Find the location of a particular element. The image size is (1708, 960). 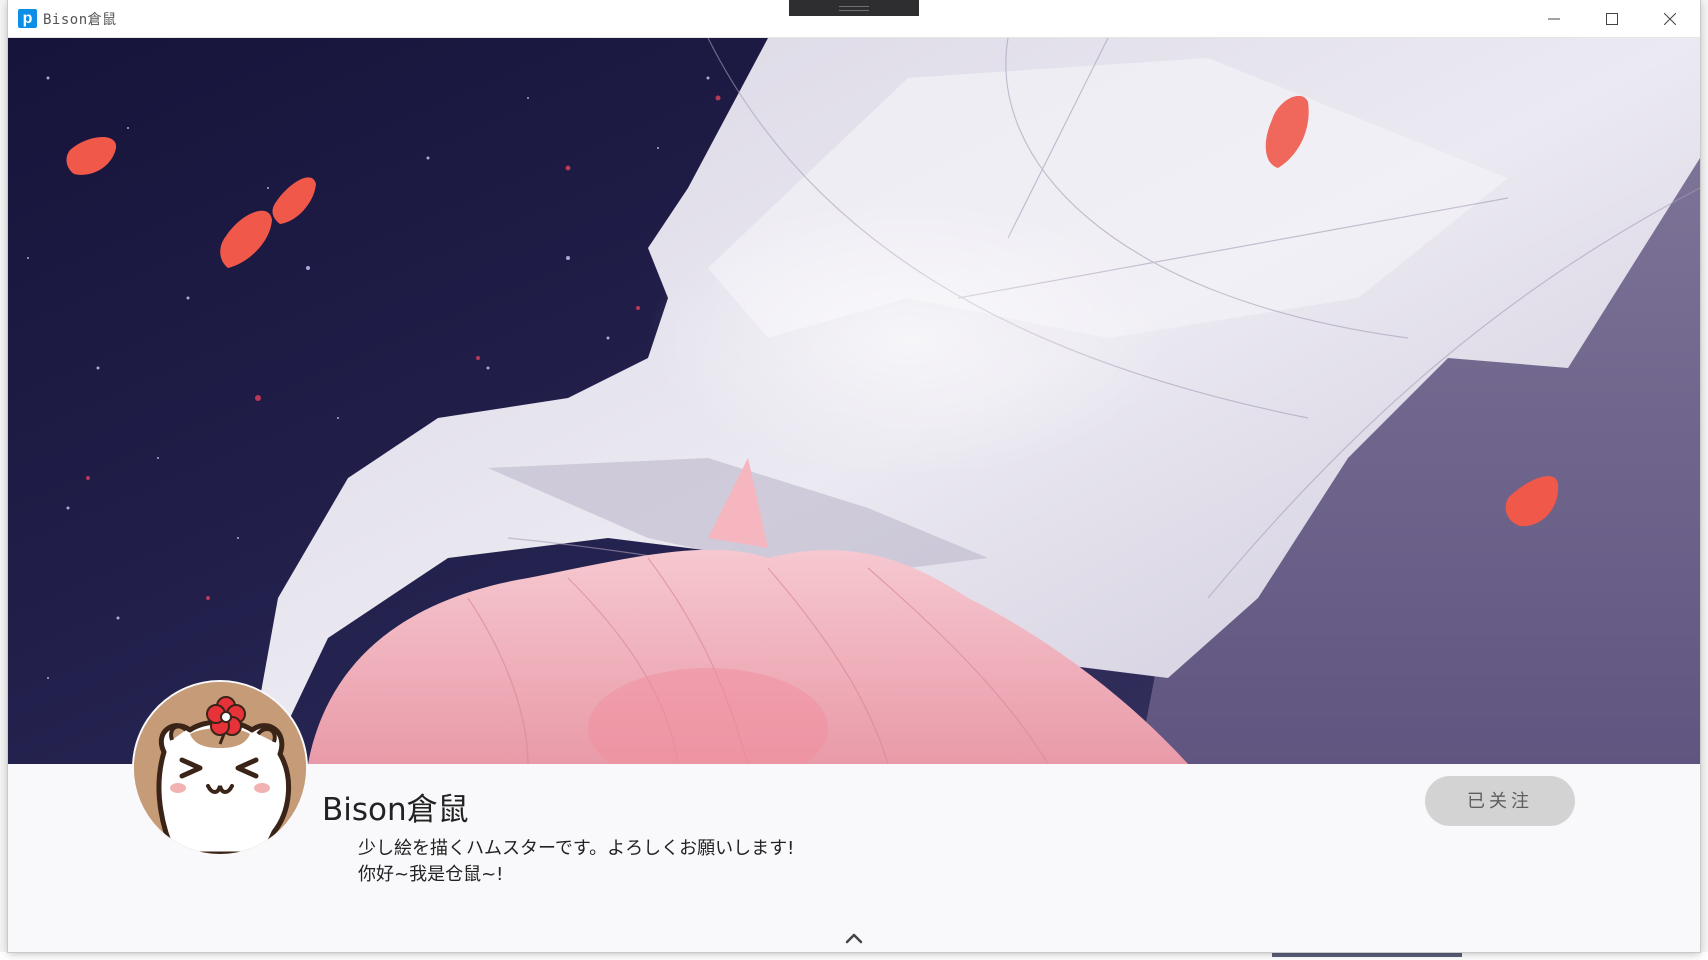

collapse-button is located at coordinates (854, 937).